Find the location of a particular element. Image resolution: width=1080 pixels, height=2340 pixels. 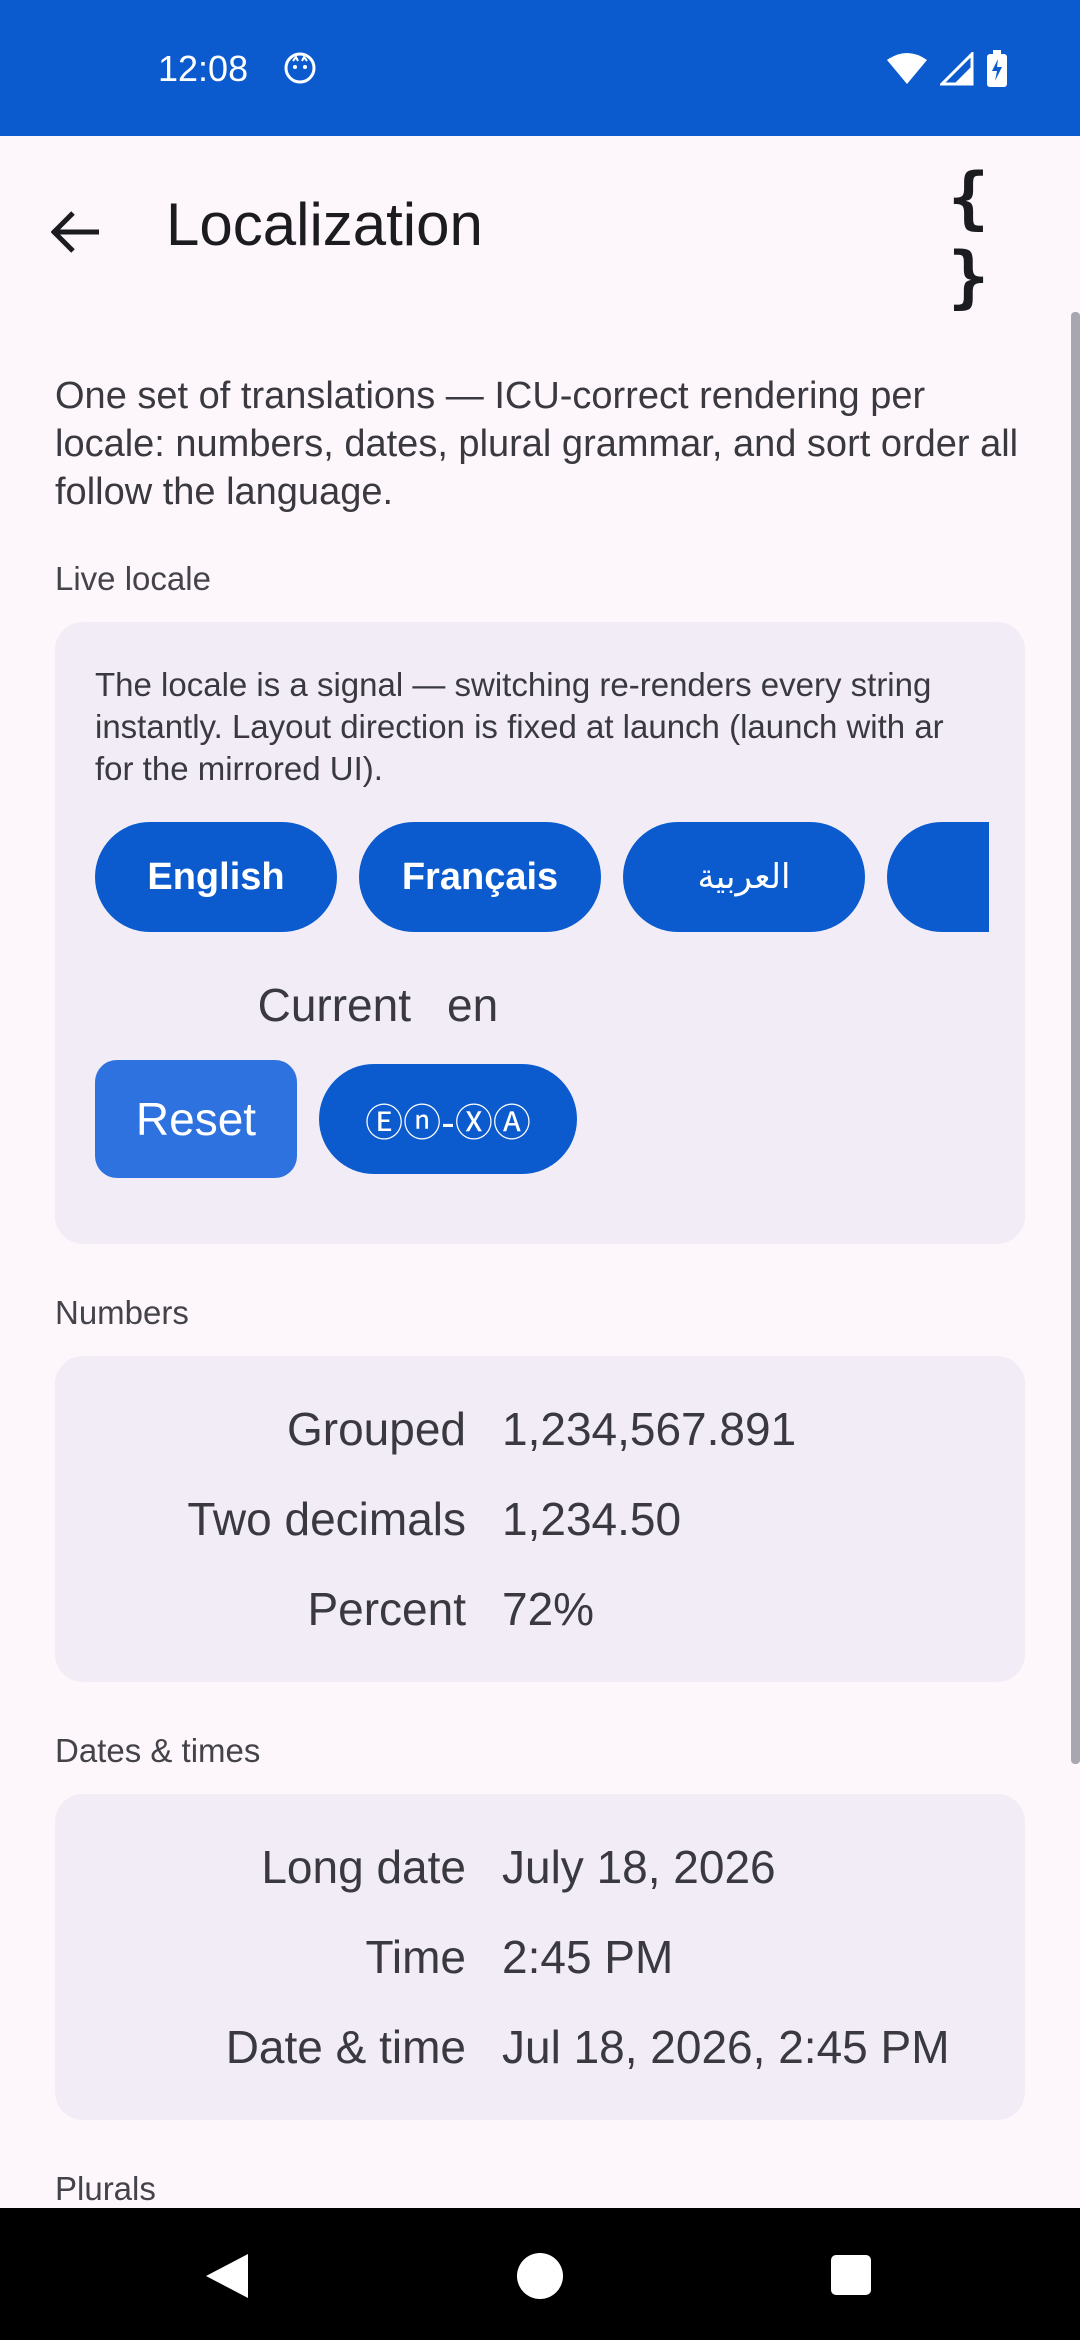

status-icons is located at coordinates (947, 69).